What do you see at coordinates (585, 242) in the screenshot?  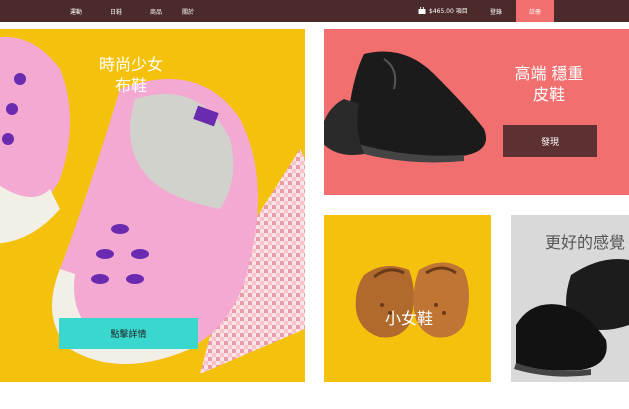 I see `better-promo-title: 更好的感覺` at bounding box center [585, 242].